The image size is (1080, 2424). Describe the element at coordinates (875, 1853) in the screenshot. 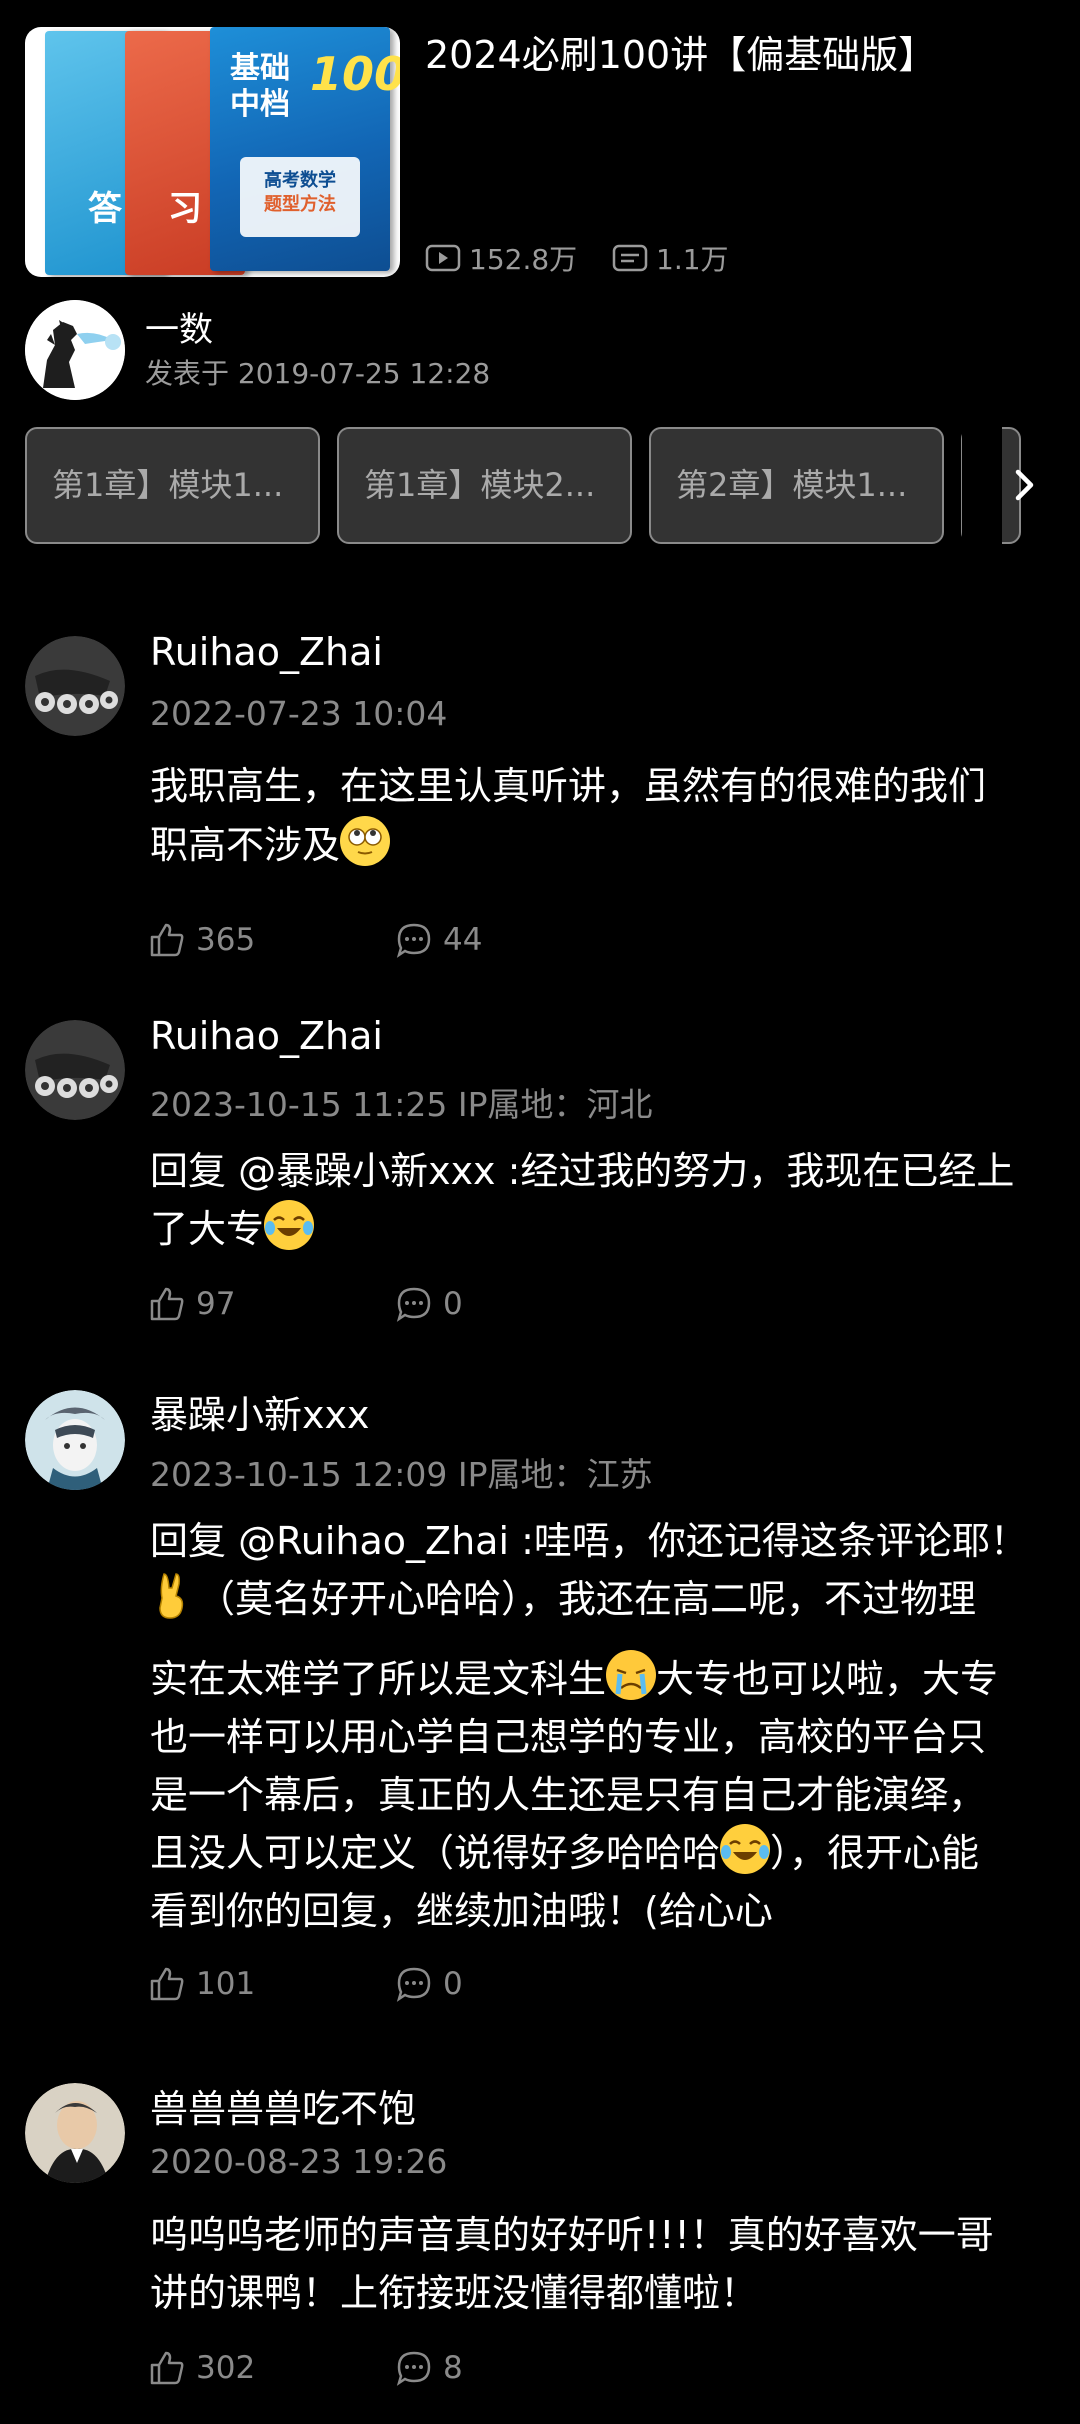

I see `comment-text-line: ），很开心能` at that location.